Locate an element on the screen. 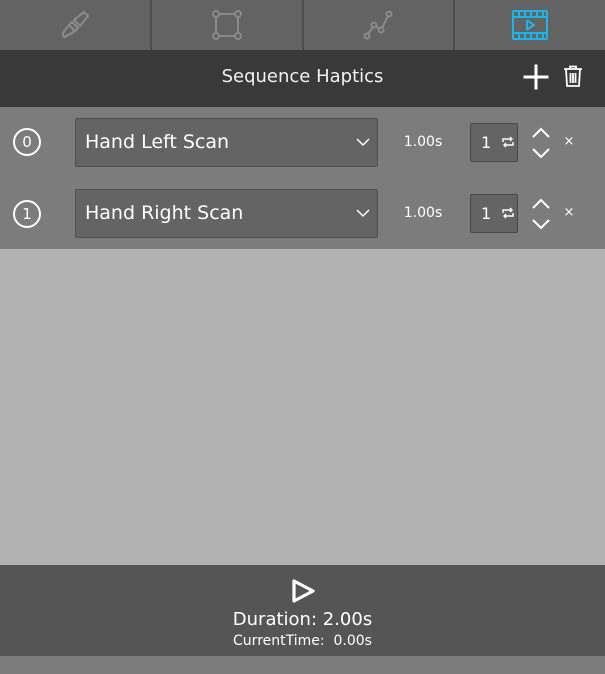 The height and width of the screenshot is (674, 605). sequence-header: Sequence Haptics is located at coordinates (302, 78).